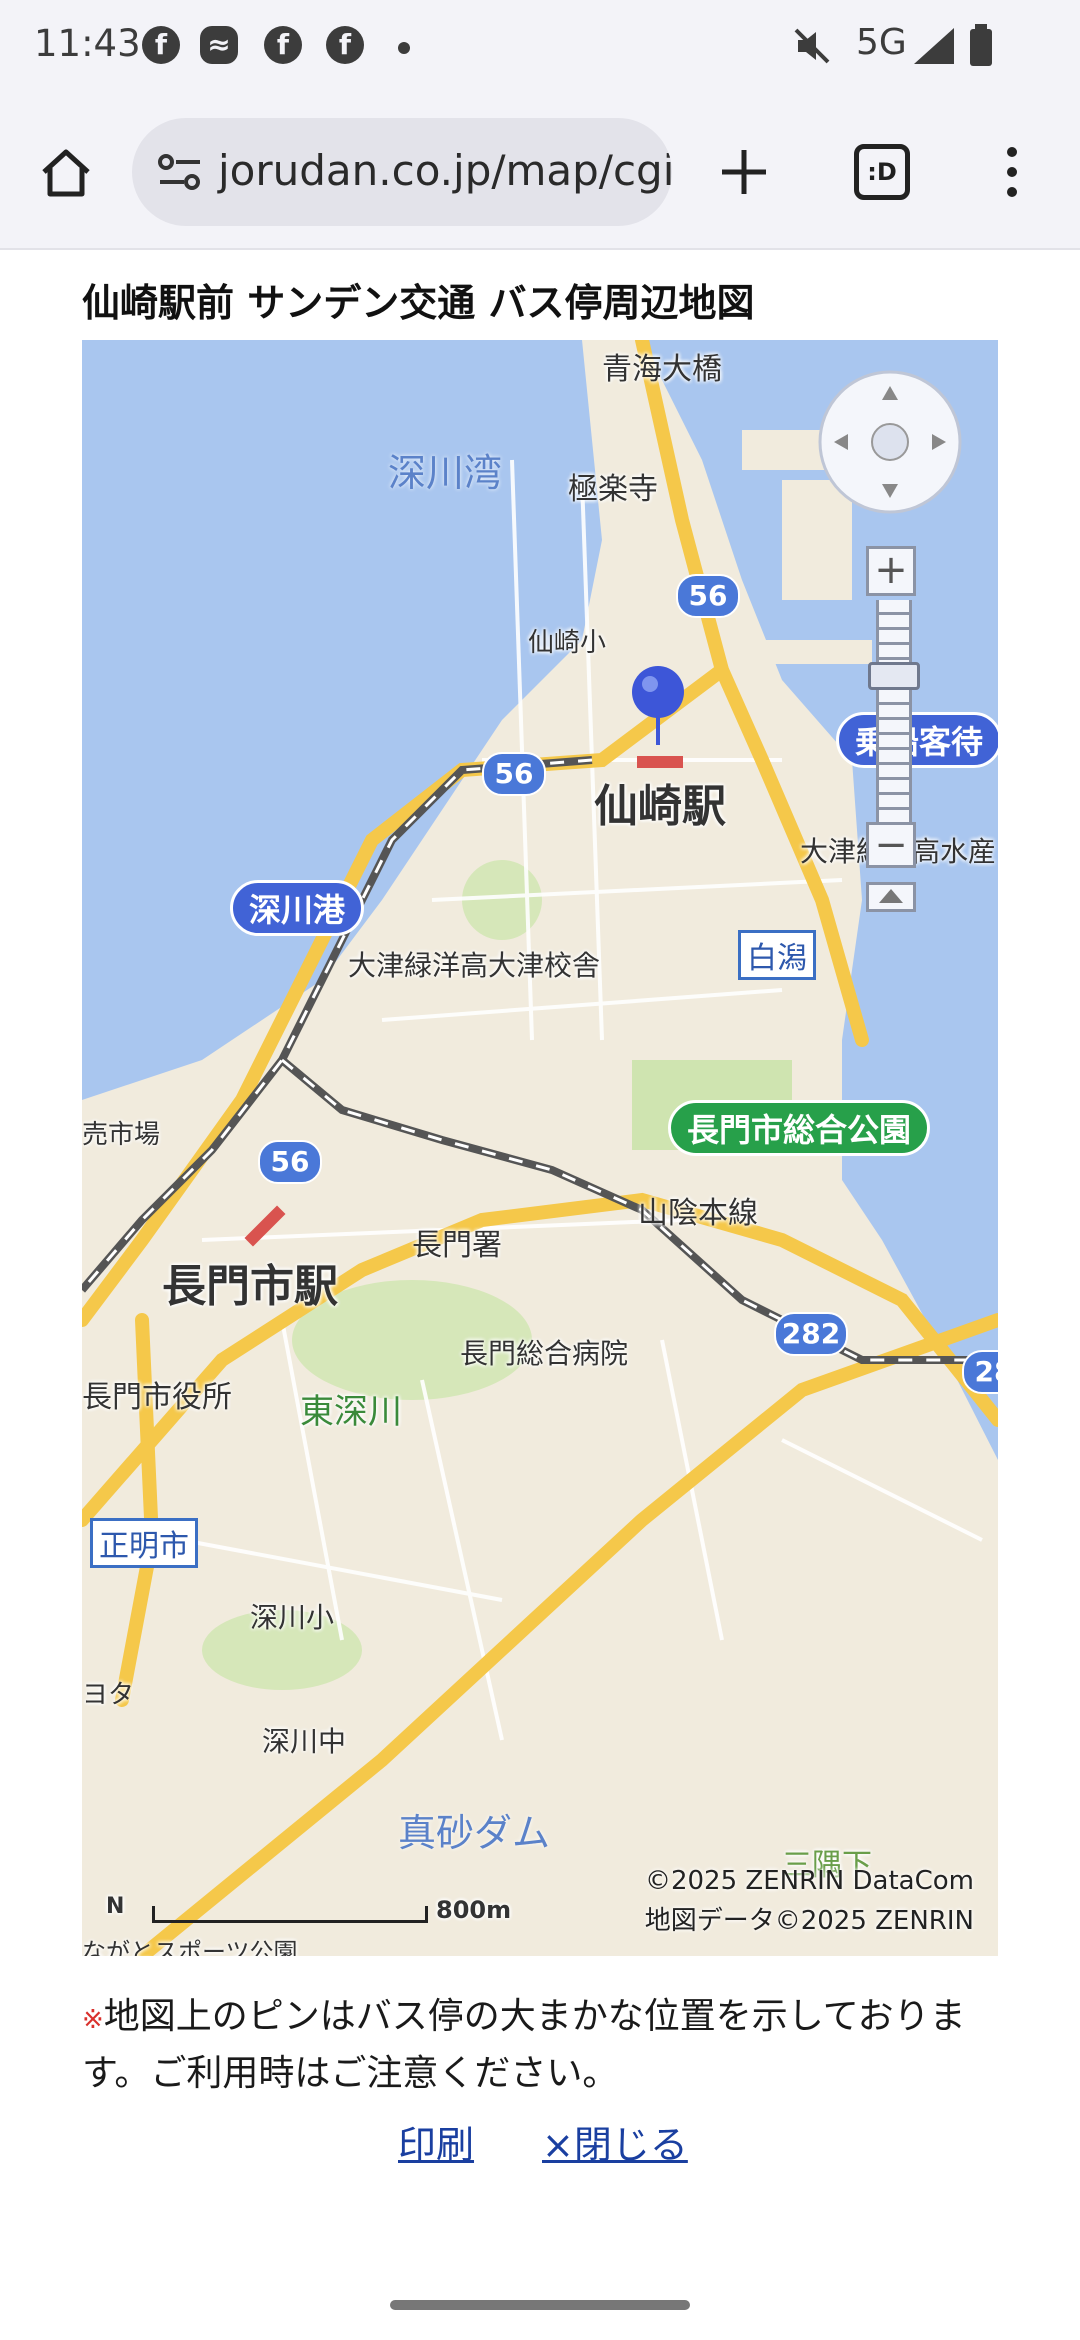 The height and width of the screenshot is (2340, 1080). Describe the element at coordinates (662, 369) in the screenshot. I see `map-label: 青海大橋` at that location.